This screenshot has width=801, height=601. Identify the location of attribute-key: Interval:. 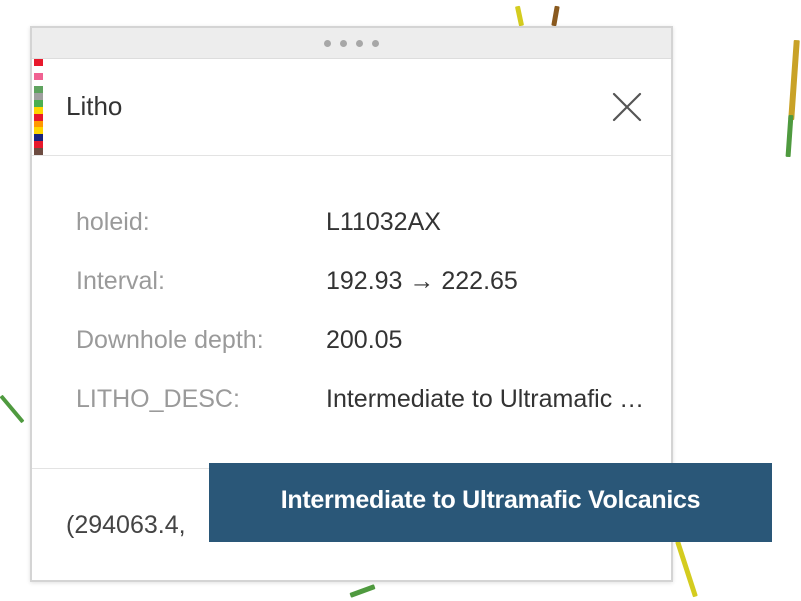
(120, 281).